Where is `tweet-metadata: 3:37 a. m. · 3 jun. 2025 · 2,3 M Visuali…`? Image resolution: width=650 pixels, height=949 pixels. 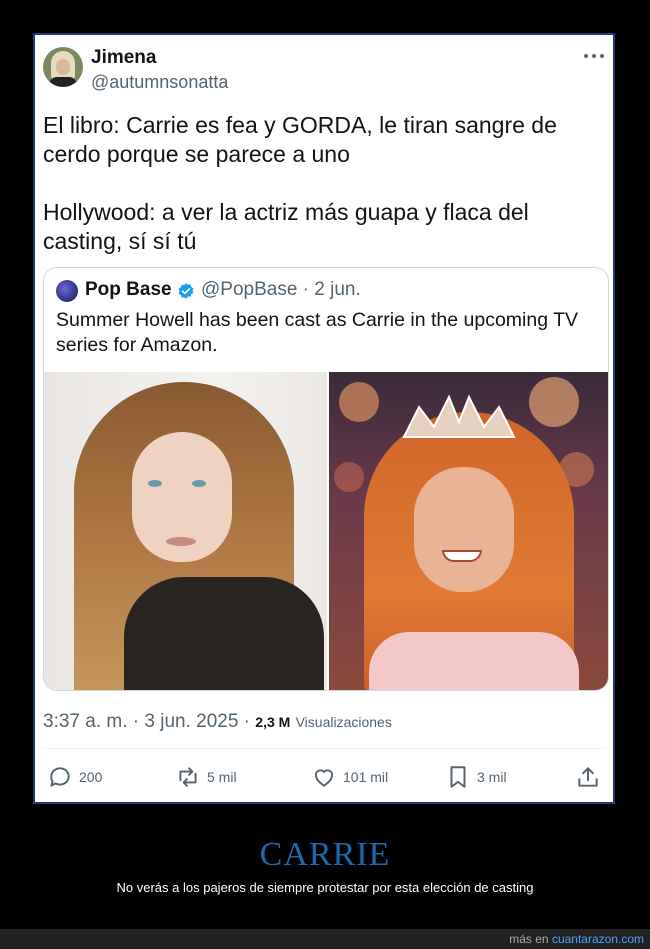 tweet-metadata: 3:37 a. m. · 3 jun. 2025 · 2,3 M Visuali… is located at coordinates (217, 722).